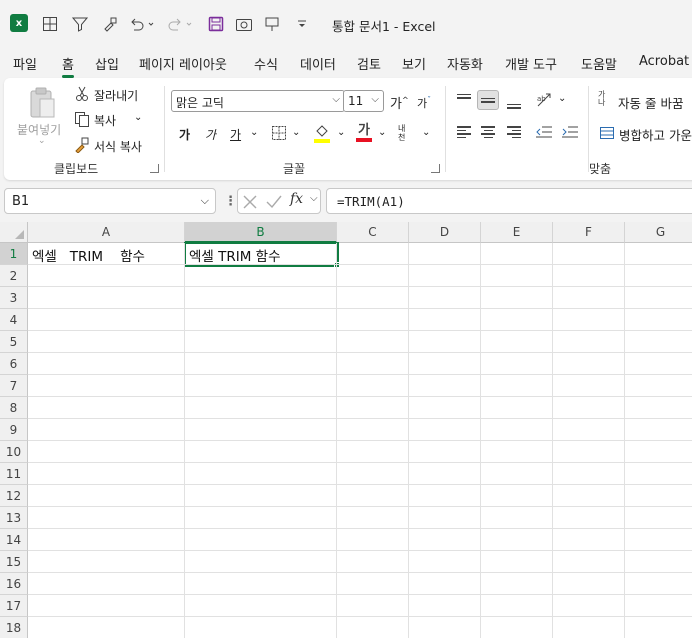 Image resolution: width=692 pixels, height=638 pixels. I want to click on copy-icon, so click(82, 119).